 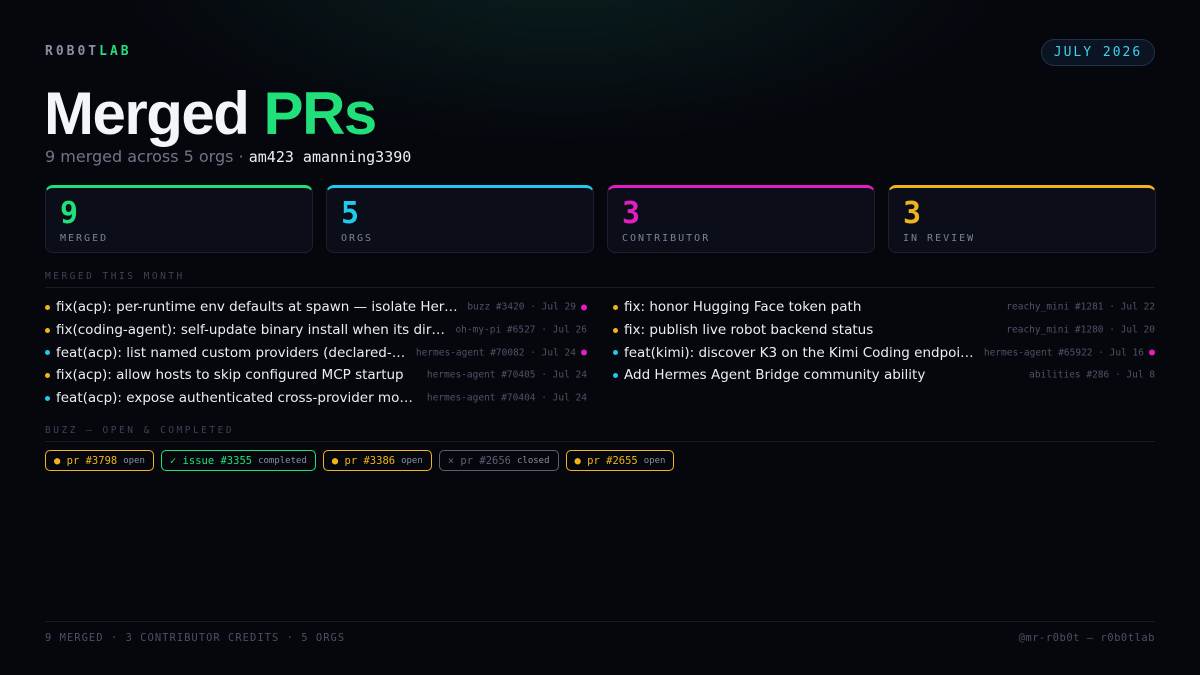 What do you see at coordinates (501, 352) in the screenshot?
I see `pr-meta: hermes-agent #70082 · Jul 24` at bounding box center [501, 352].